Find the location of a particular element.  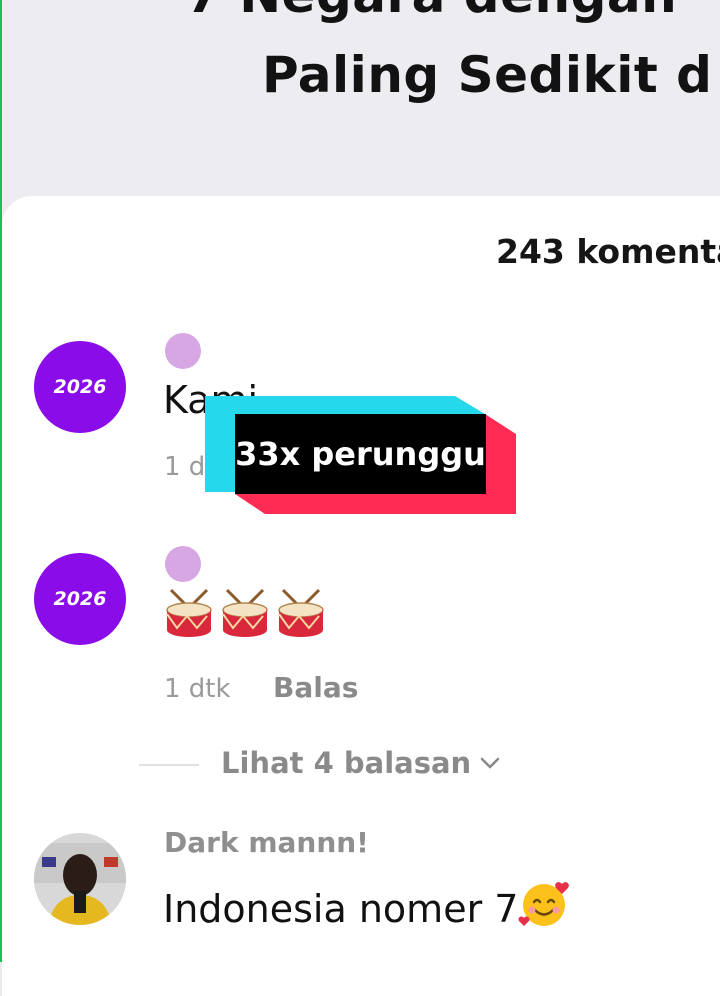

video-title-line-1: 7 Negara dengan is located at coordinates (431, 12).